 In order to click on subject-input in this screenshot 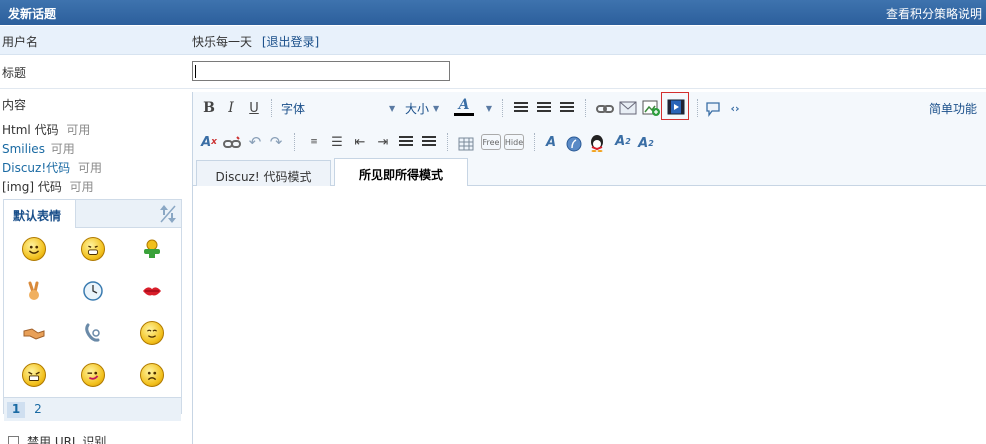, I will do `click(321, 71)`.